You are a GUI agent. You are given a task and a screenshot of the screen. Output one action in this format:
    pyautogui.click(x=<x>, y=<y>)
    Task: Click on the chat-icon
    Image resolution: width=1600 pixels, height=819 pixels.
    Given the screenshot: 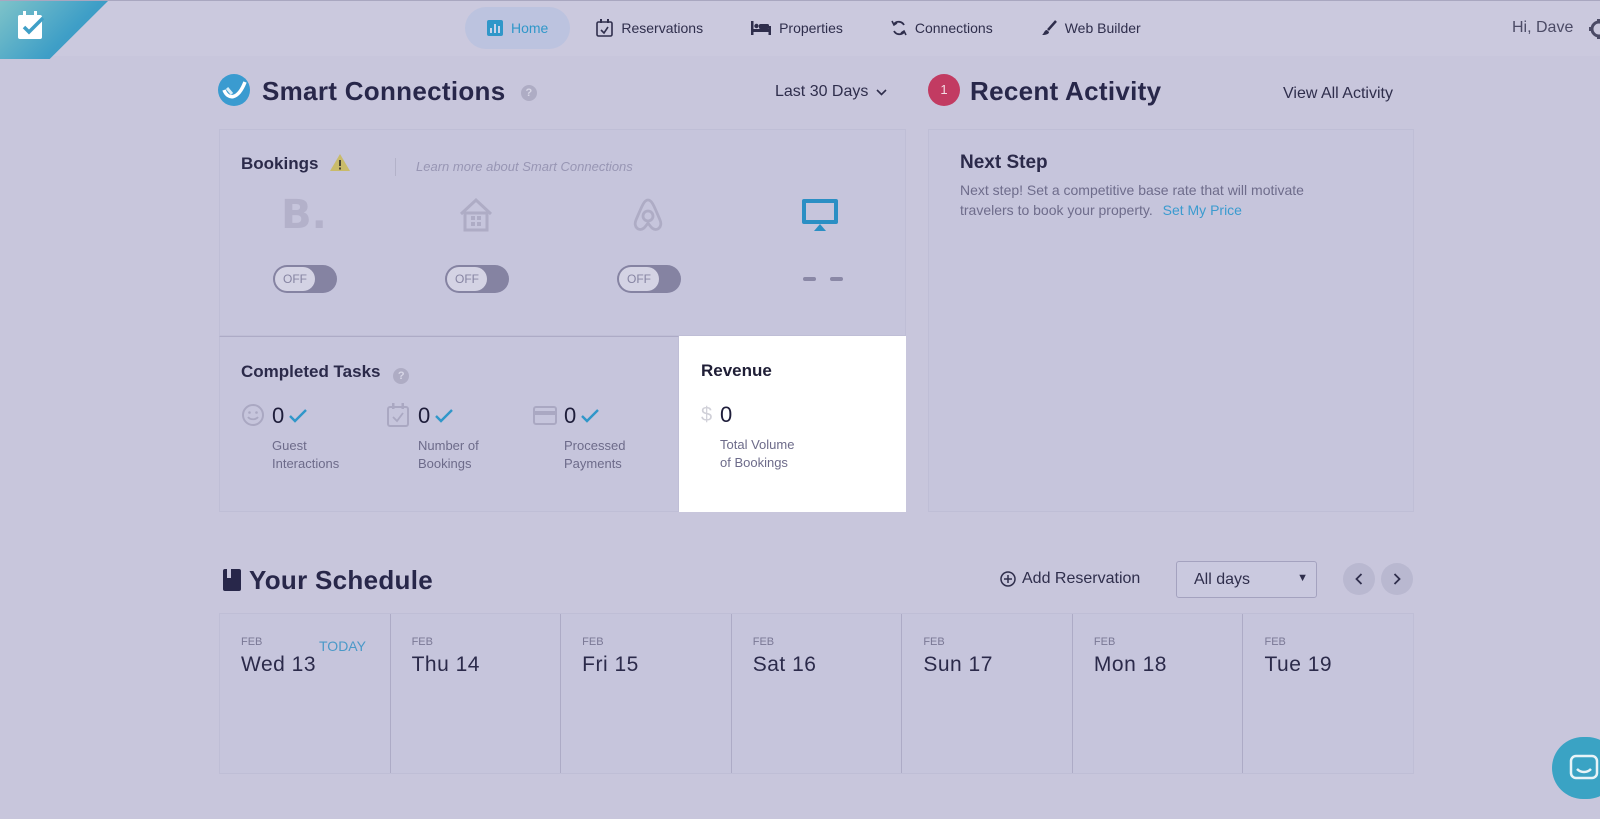 What is the action you would take?
    pyautogui.click(x=1584, y=767)
    